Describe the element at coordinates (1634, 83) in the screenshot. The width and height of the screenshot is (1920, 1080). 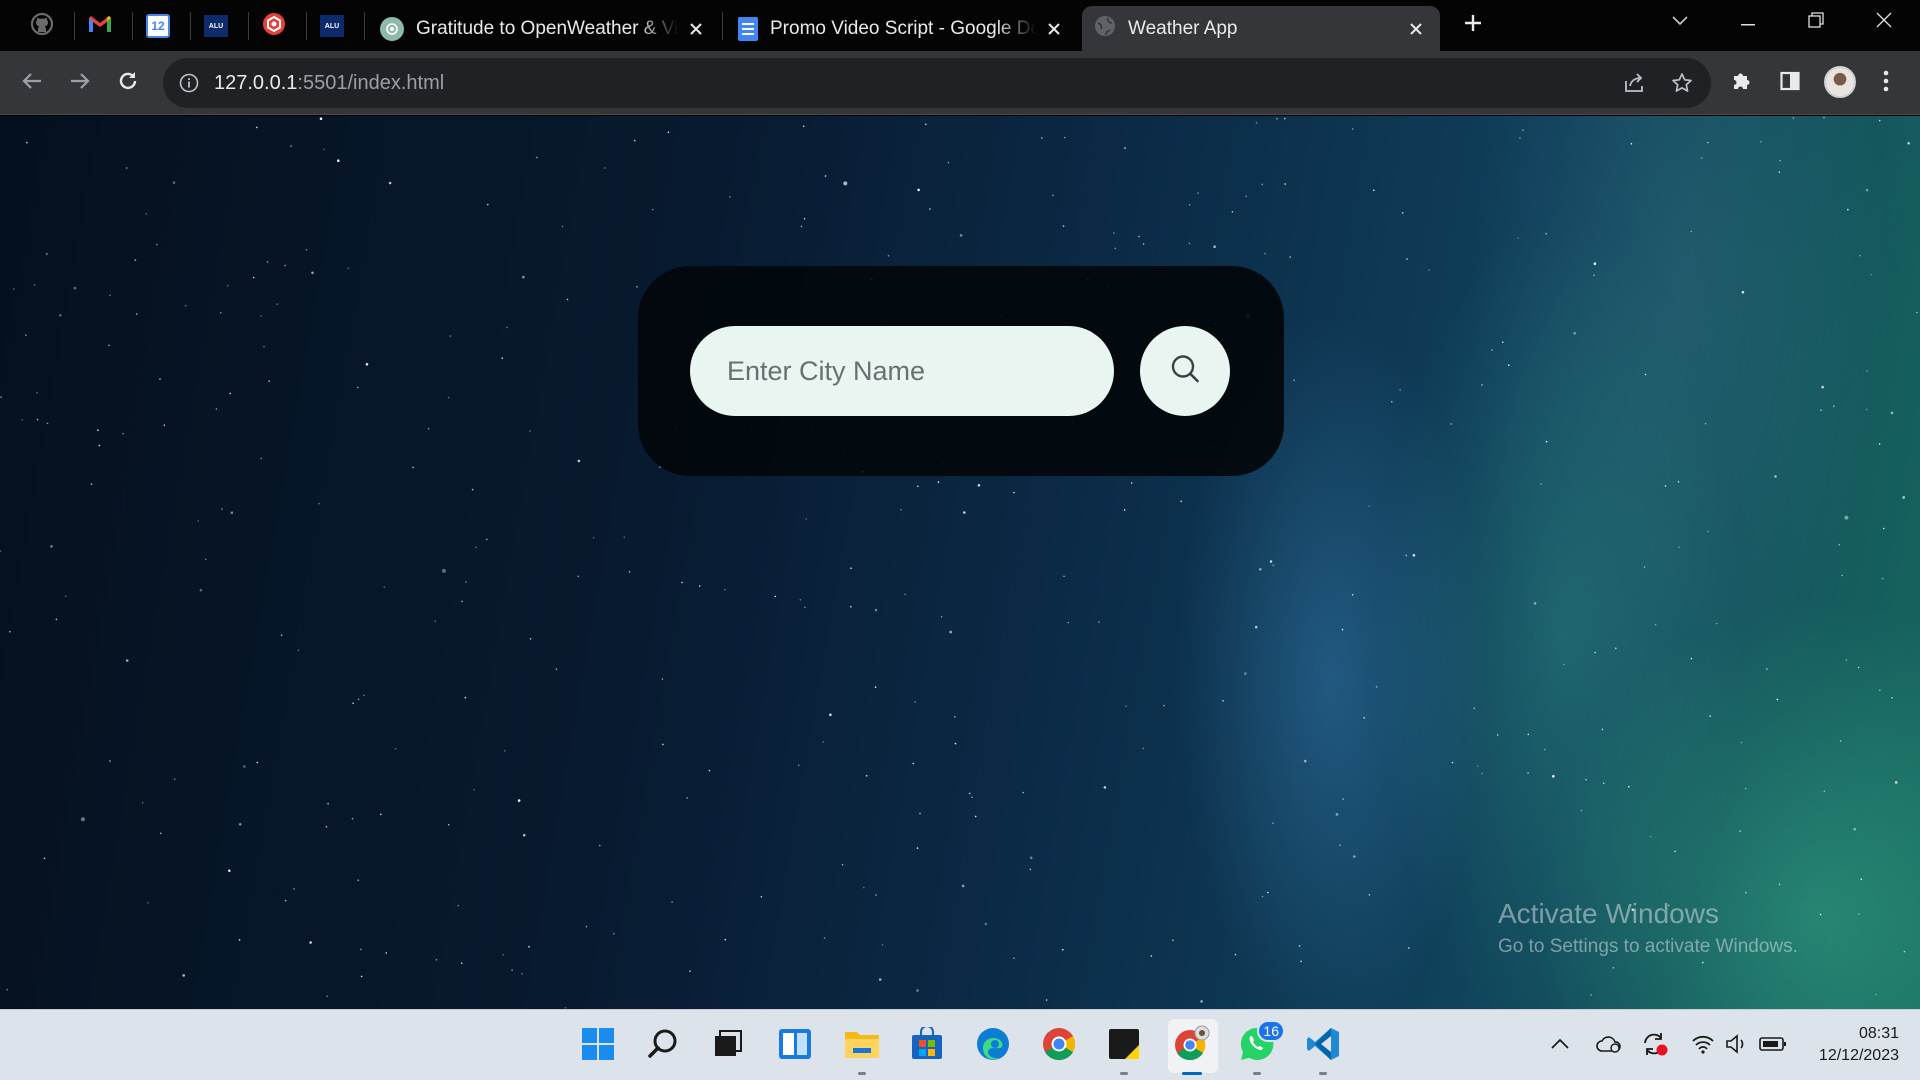
I see `share-icon` at that location.